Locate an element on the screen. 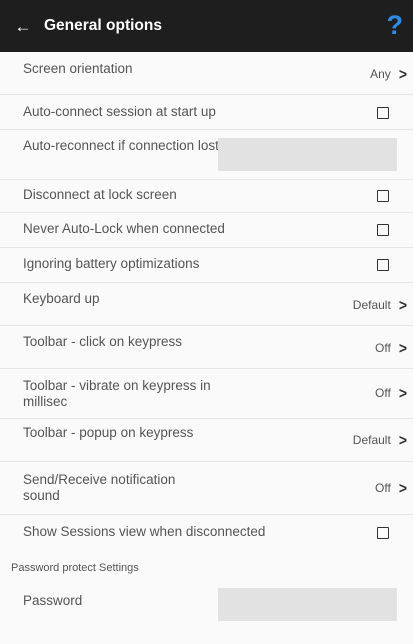 This screenshot has width=413, height=644. setting-ignore-battery: Ignoring battery optimizations is located at coordinates (206, 265).